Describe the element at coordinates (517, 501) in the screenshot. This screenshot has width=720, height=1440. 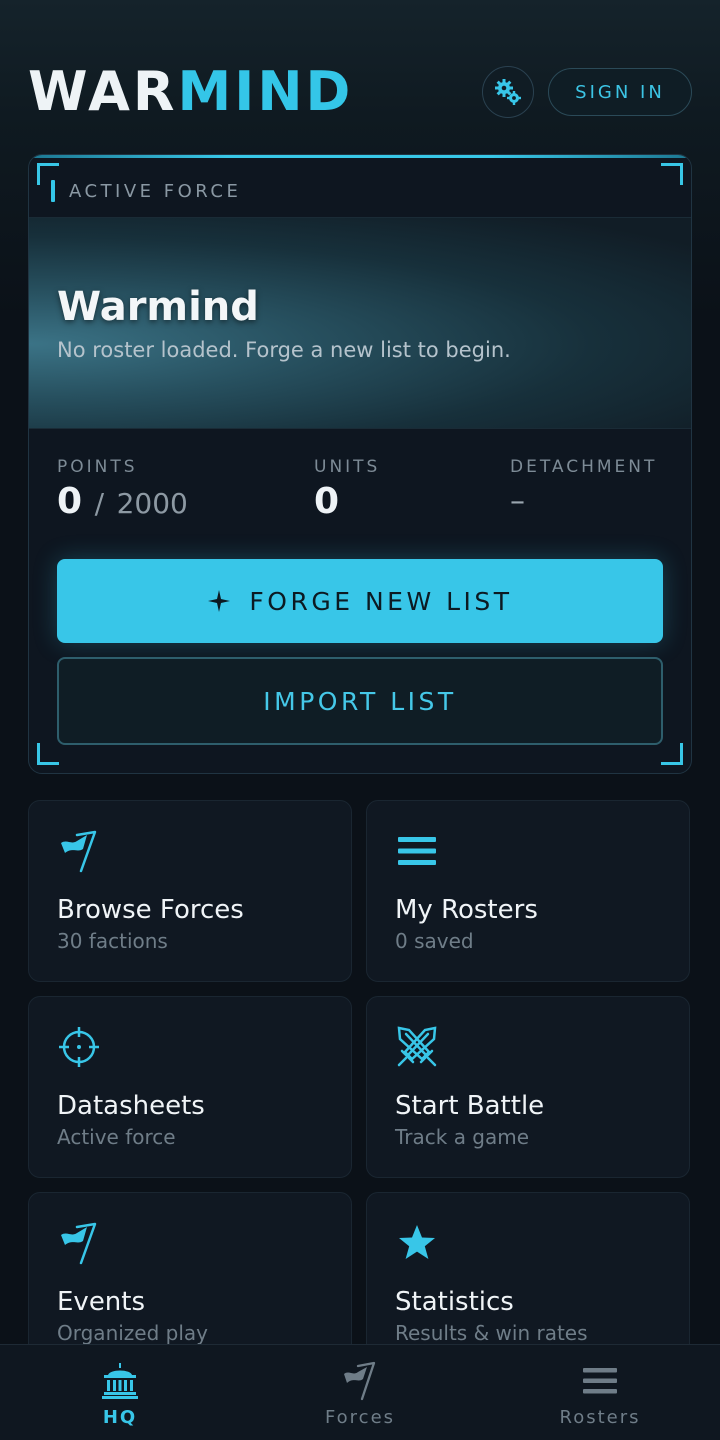
I see `detachment-value: –` at that location.